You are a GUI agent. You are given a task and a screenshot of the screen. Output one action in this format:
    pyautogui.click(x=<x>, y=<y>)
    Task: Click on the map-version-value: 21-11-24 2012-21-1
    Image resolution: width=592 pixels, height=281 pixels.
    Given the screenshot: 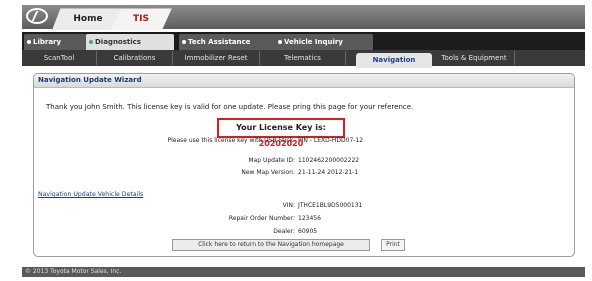 What is the action you would take?
    pyautogui.click(x=328, y=172)
    